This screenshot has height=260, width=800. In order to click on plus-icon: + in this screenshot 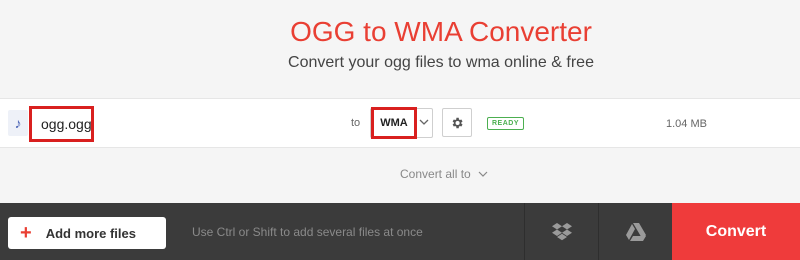, I will do `click(26, 233)`.